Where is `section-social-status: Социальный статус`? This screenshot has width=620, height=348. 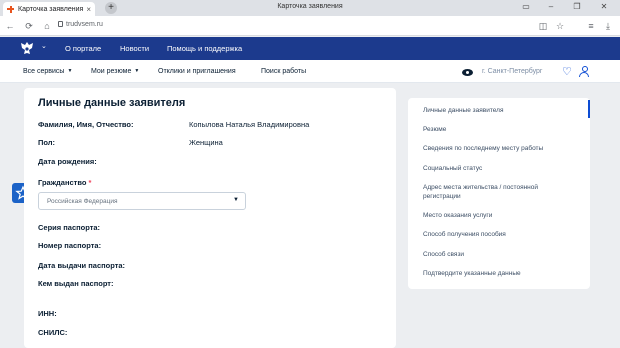 section-social-status: Социальный статус is located at coordinates (498, 168).